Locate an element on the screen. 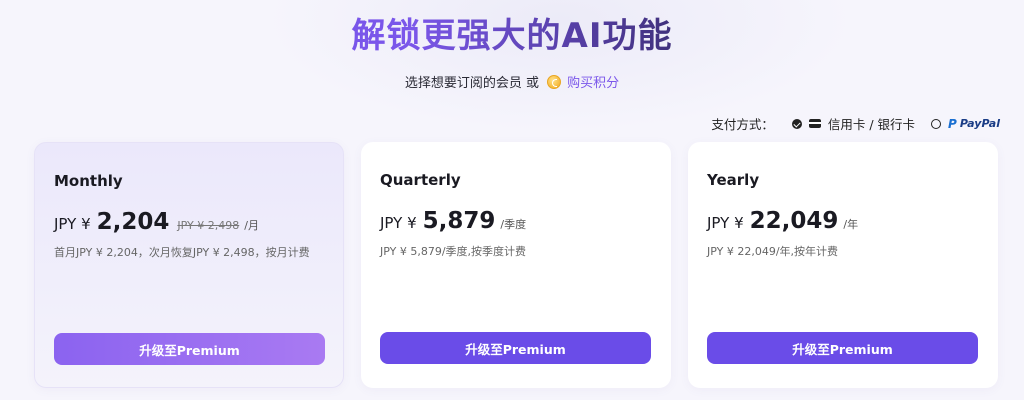  billing-period: /月 is located at coordinates (251, 225).